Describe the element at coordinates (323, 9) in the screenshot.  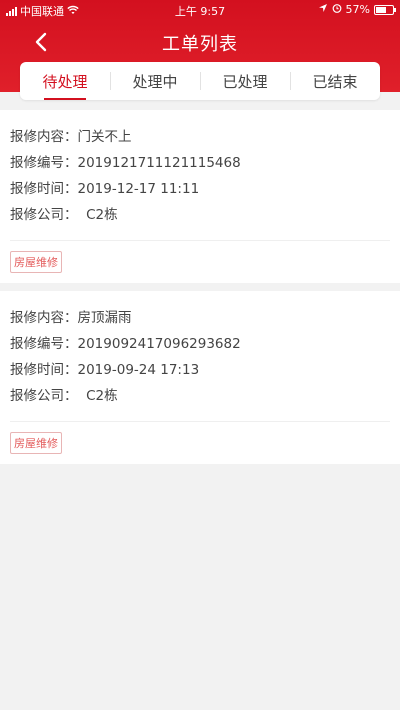
I see `location-icon` at that location.